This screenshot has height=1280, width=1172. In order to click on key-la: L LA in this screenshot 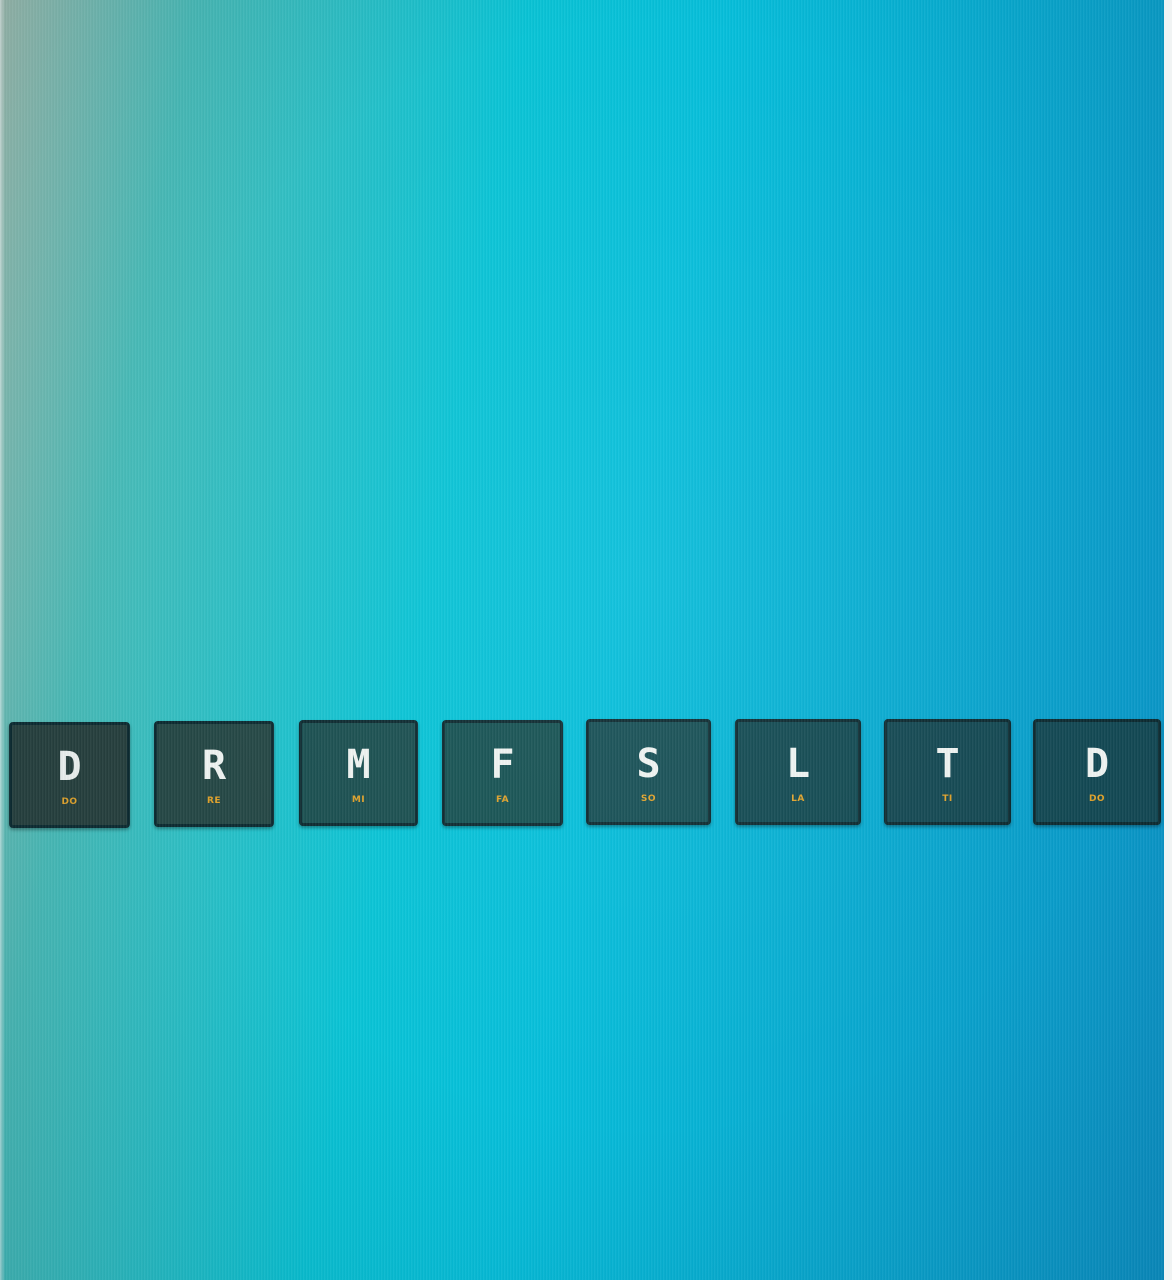, I will do `click(798, 772)`.